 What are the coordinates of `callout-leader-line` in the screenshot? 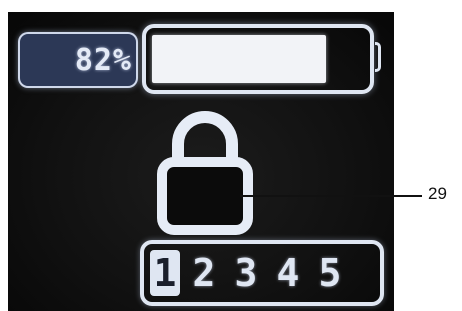 It's located at (331, 196).